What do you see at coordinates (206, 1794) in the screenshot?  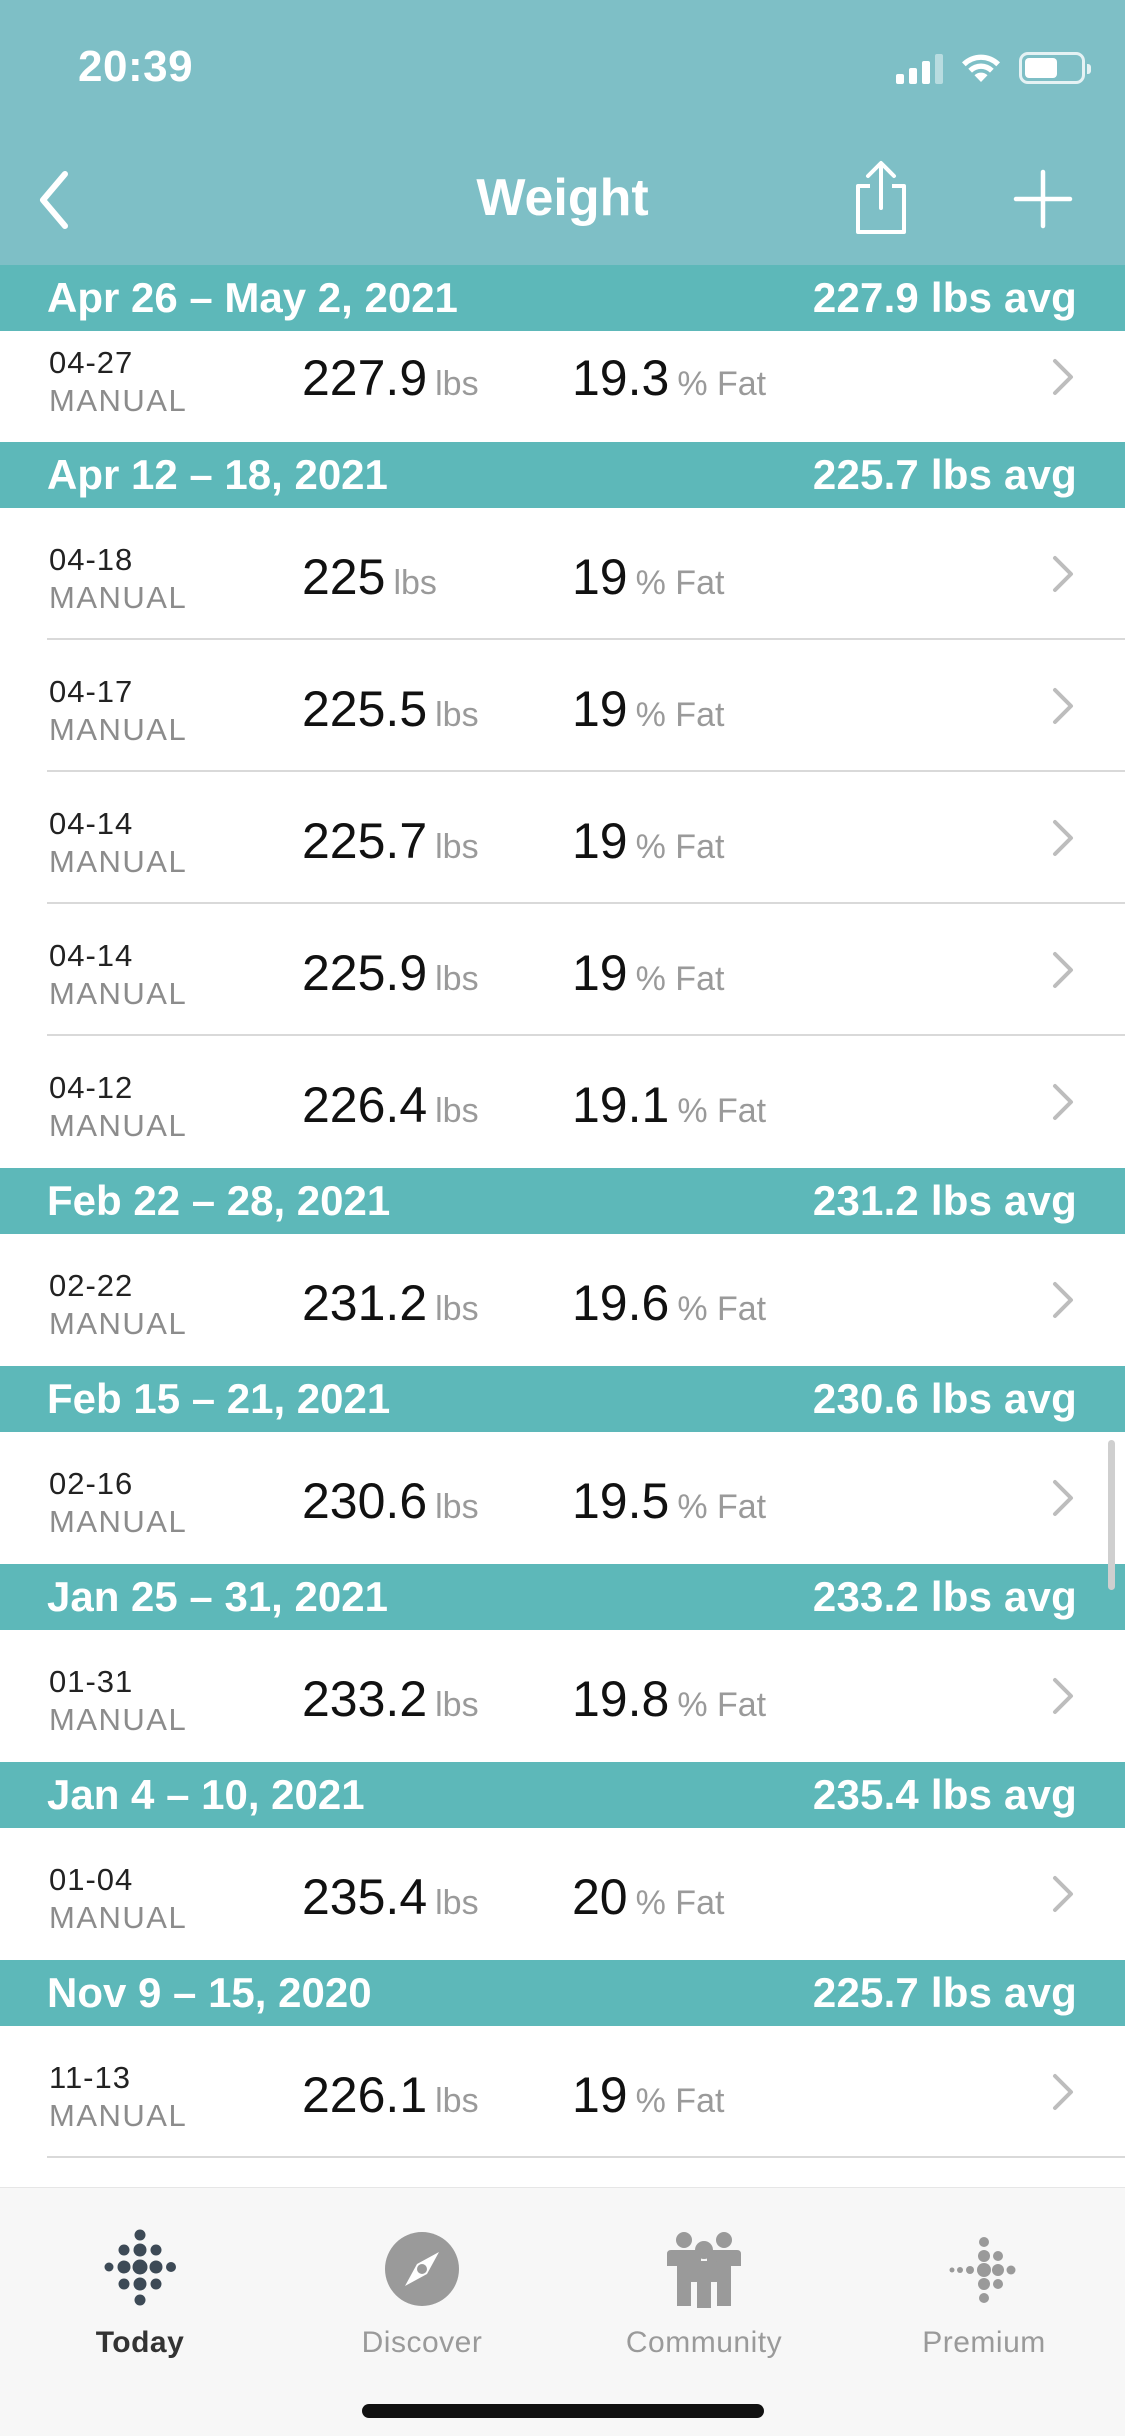 I see `week-range: Jan 4 – 10, 2021` at bounding box center [206, 1794].